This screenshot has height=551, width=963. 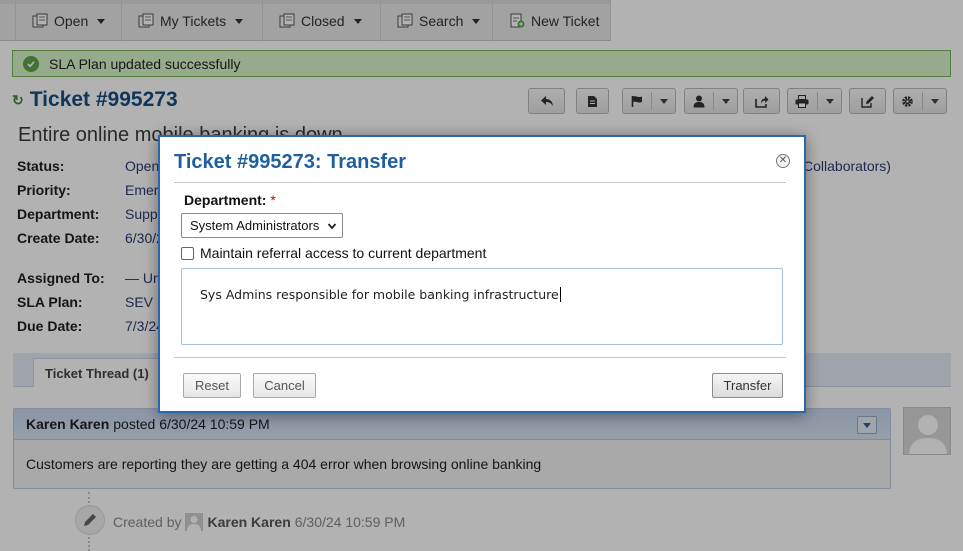 What do you see at coordinates (747, 385) in the screenshot?
I see `transfer-button: Transfer` at bounding box center [747, 385].